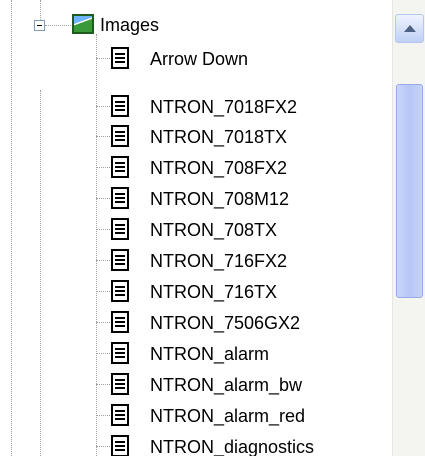  Describe the element at coordinates (228, 416) in the screenshot. I see `tree-item-label: NTRON_alarm_red` at that location.